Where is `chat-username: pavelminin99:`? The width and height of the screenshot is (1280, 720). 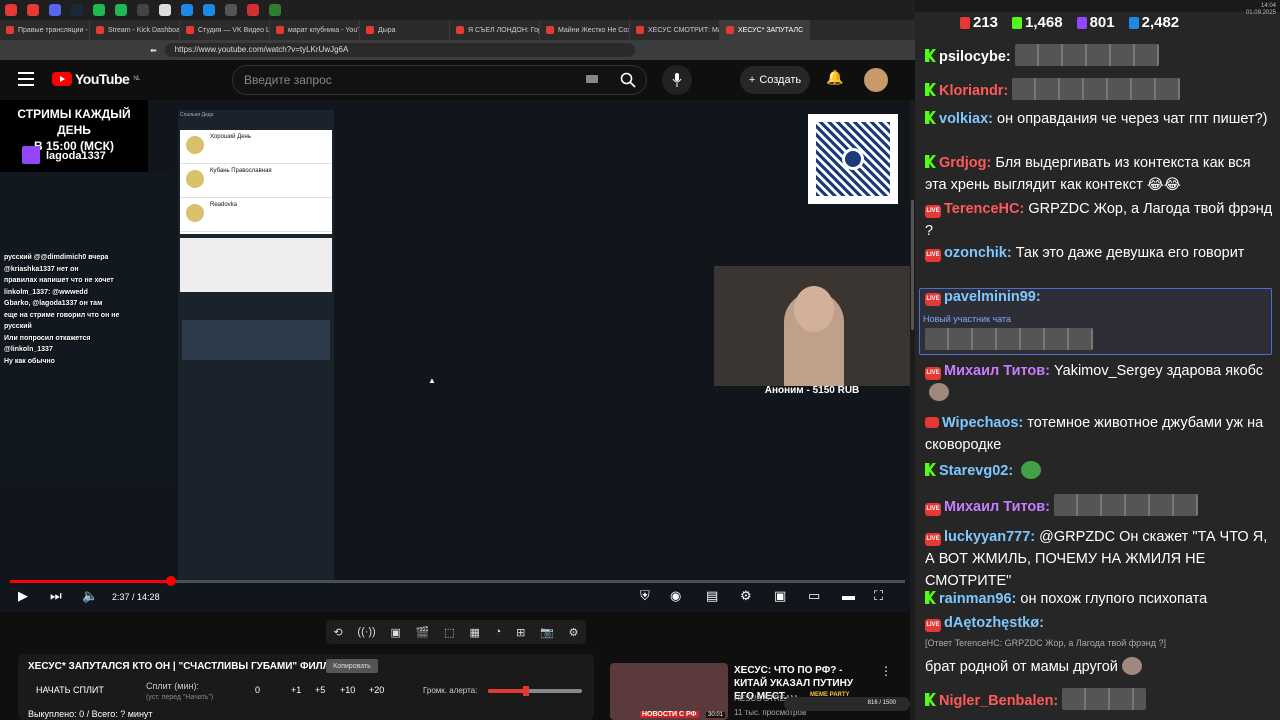 chat-username: pavelminin99: is located at coordinates (992, 297).